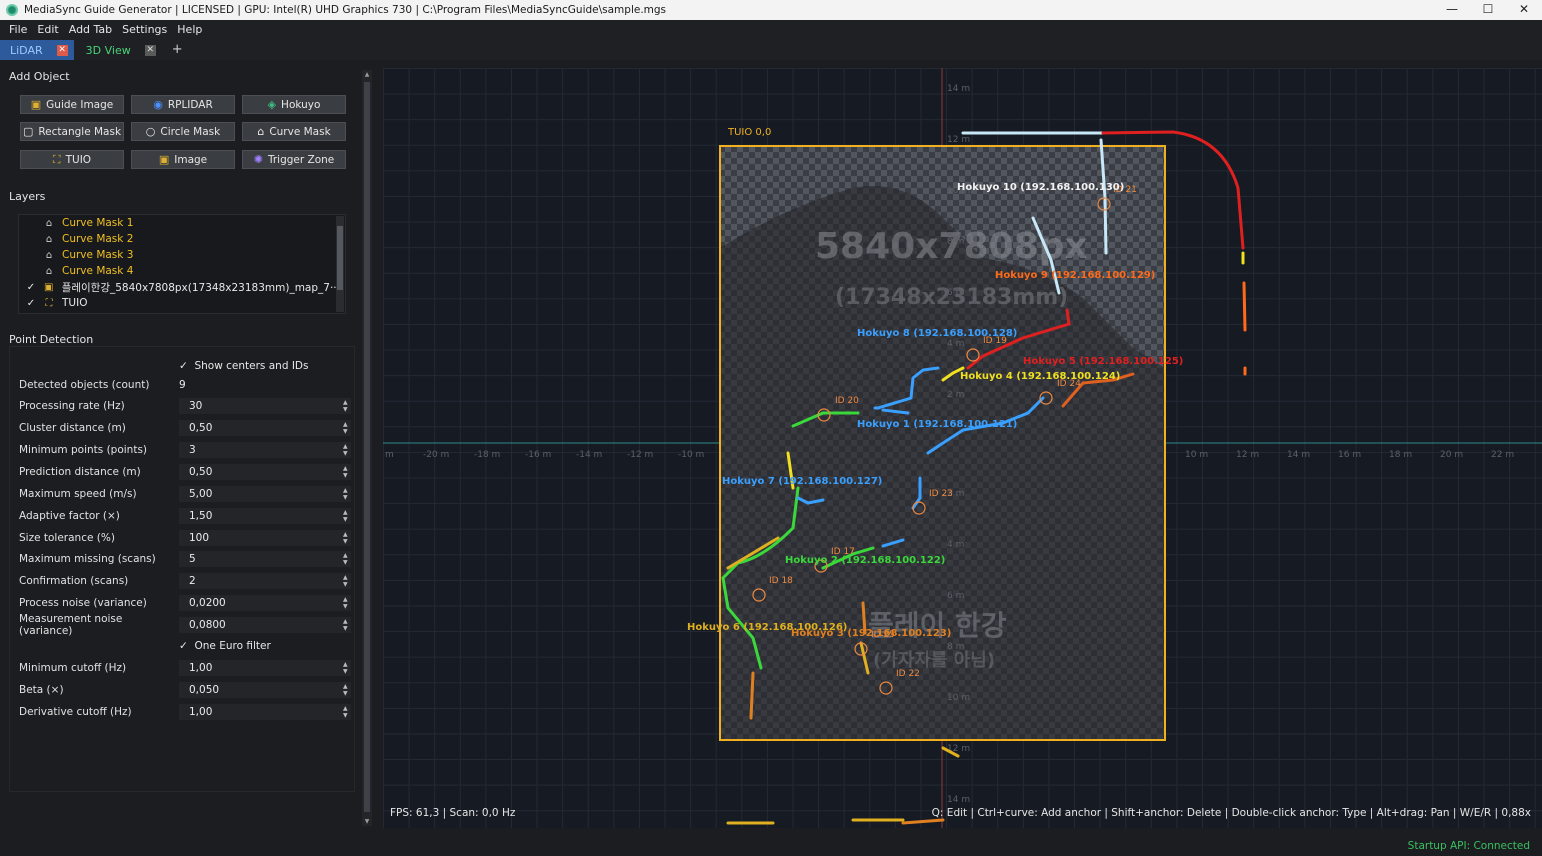 Image resolution: width=1542 pixels, height=856 pixels. I want to click on param-value: 0,0800, so click(207, 625).